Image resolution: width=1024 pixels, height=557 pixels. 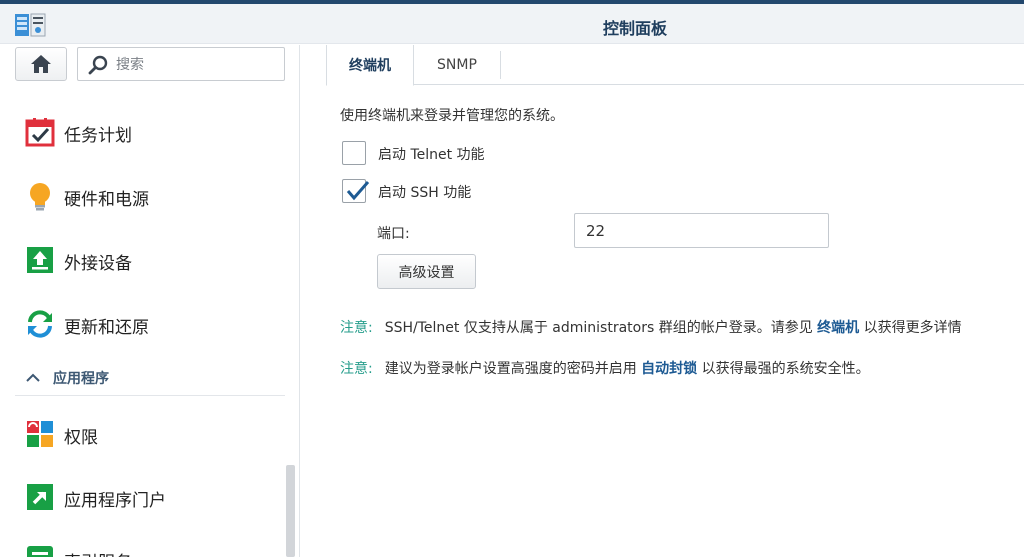 What do you see at coordinates (370, 65) in the screenshot?
I see `tab-terminal: 终端机` at bounding box center [370, 65].